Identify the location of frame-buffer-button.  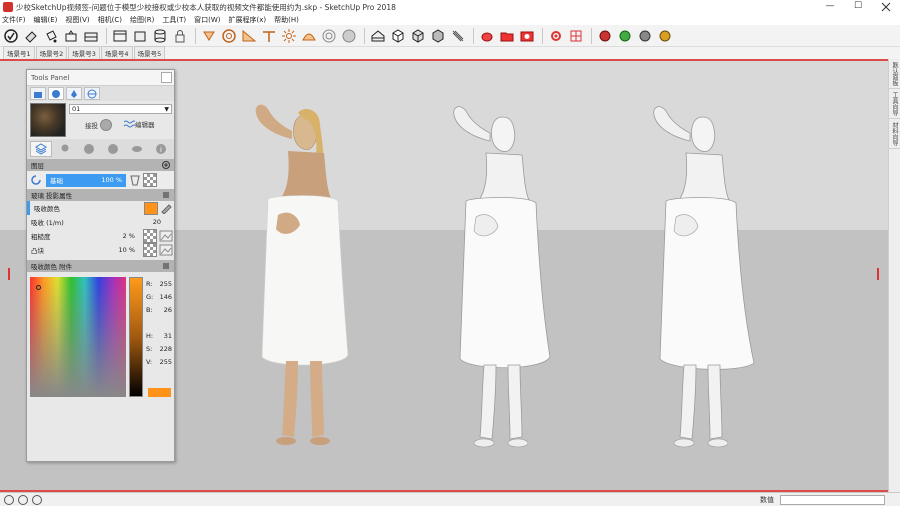
(576, 36).